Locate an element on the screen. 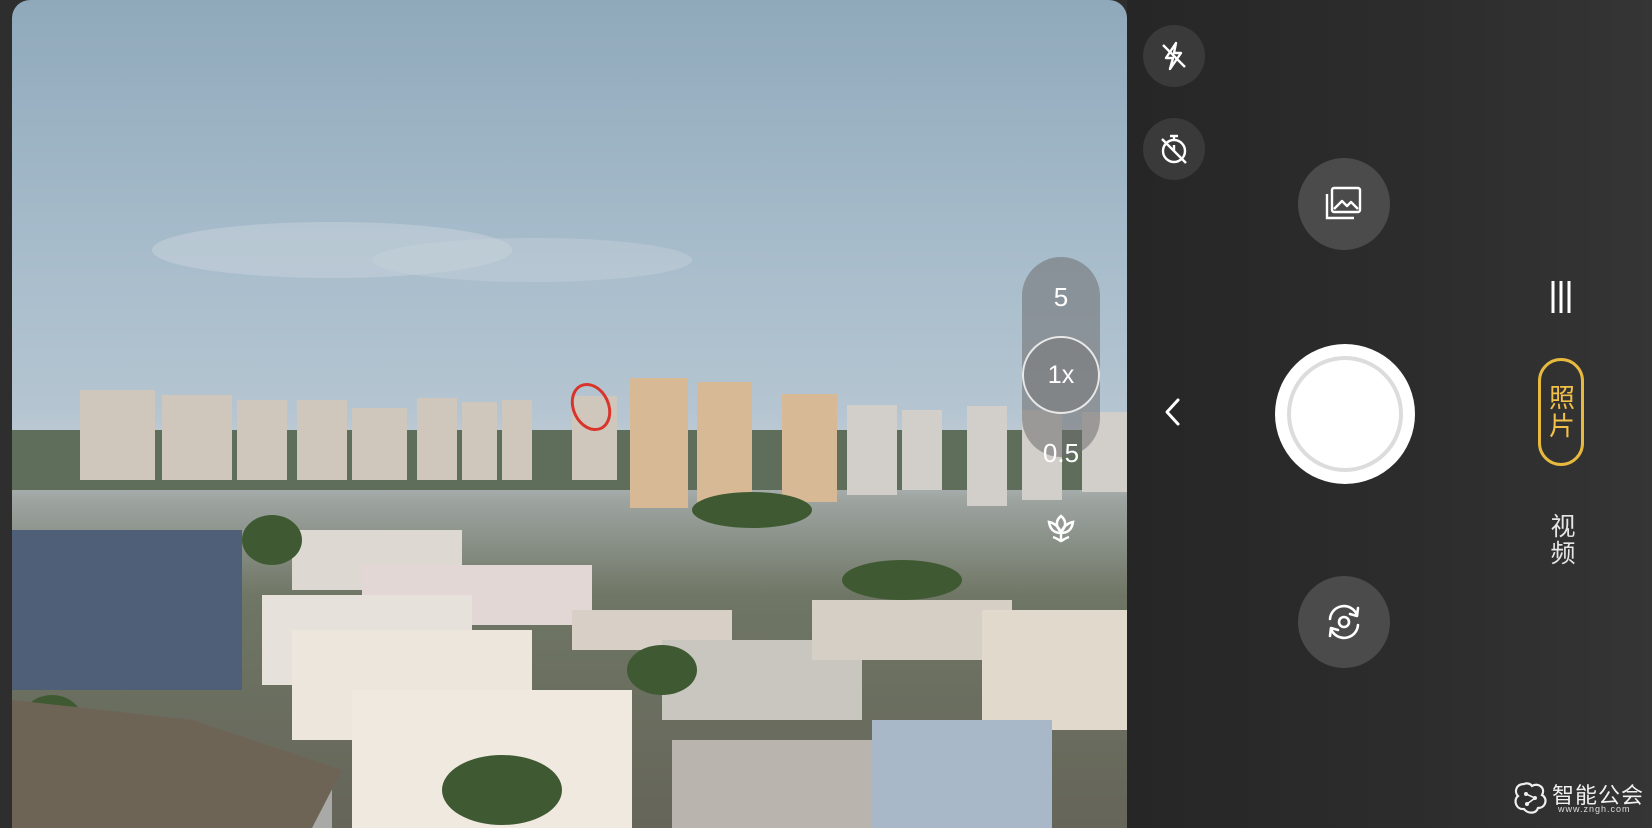  flip-camera-button is located at coordinates (1344, 622).